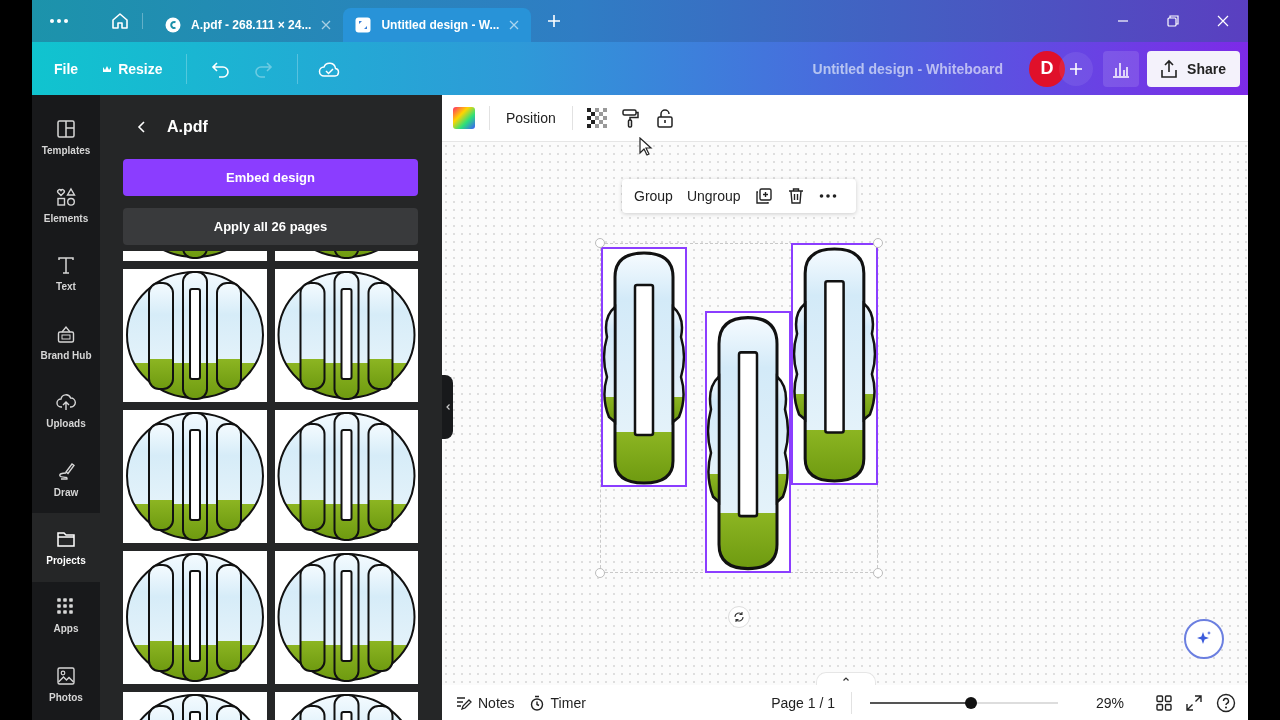  What do you see at coordinates (795, 196) in the screenshot?
I see `trash-icon` at bounding box center [795, 196].